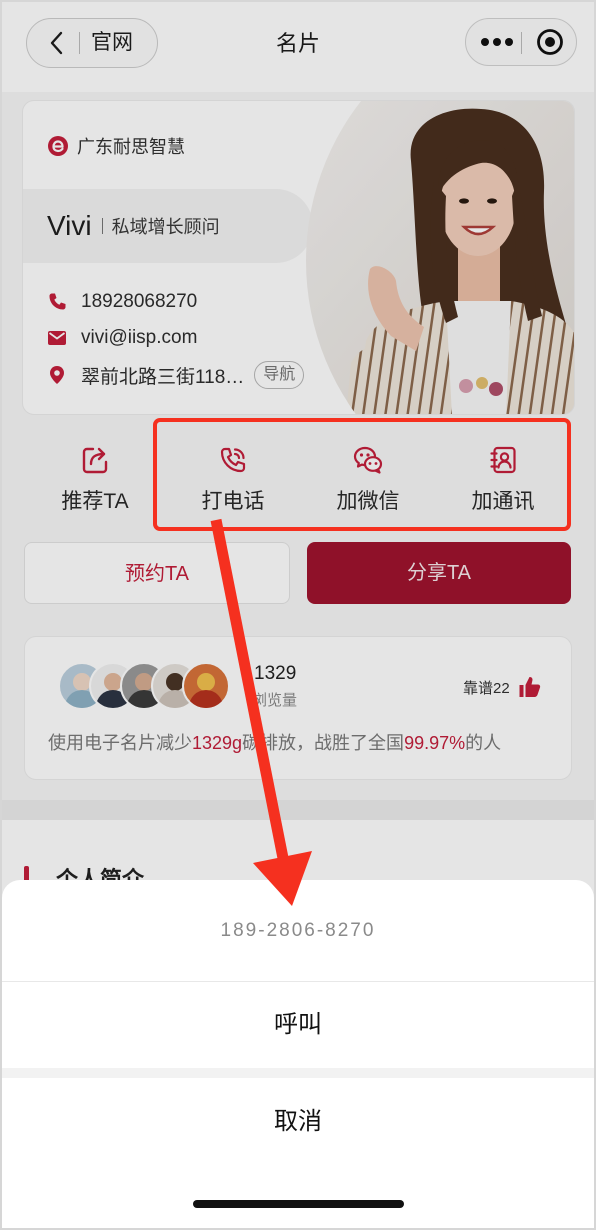 The image size is (596, 1230). I want to click on call-button: 呼叫, so click(298, 1025).